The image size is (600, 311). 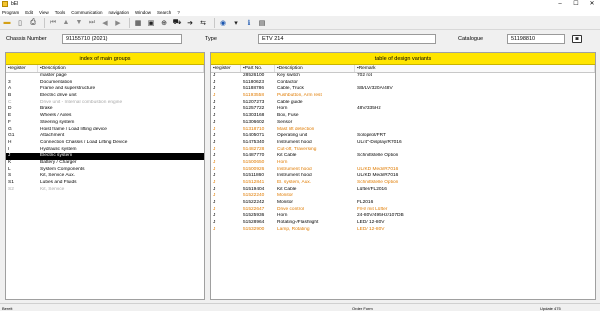 I want to click on first-icon: ⏮, so click(x=53, y=23).